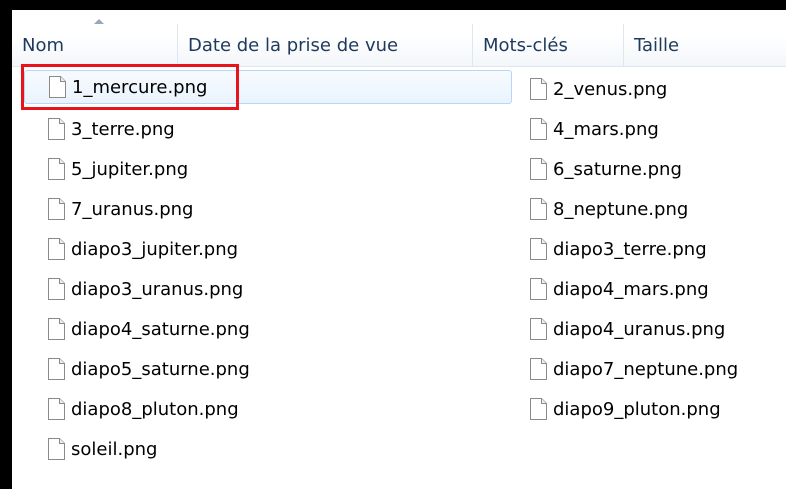 This screenshot has width=786, height=489. I want to click on file-name: 6_saturne.png, so click(617, 169).